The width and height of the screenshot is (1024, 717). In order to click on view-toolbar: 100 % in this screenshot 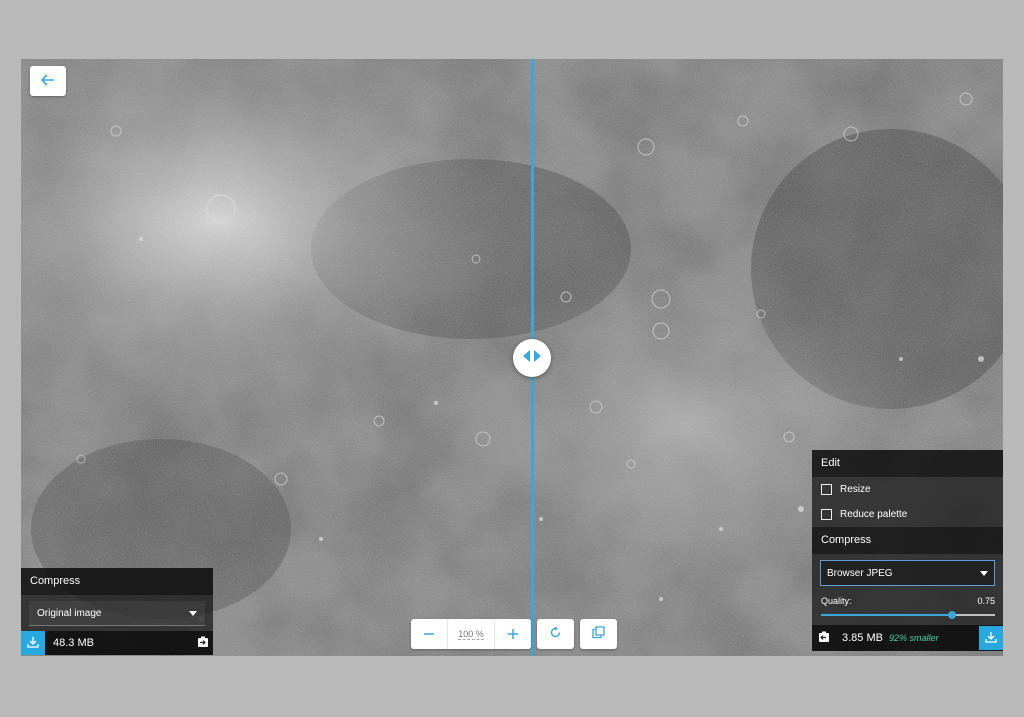, I will do `click(514, 634)`.